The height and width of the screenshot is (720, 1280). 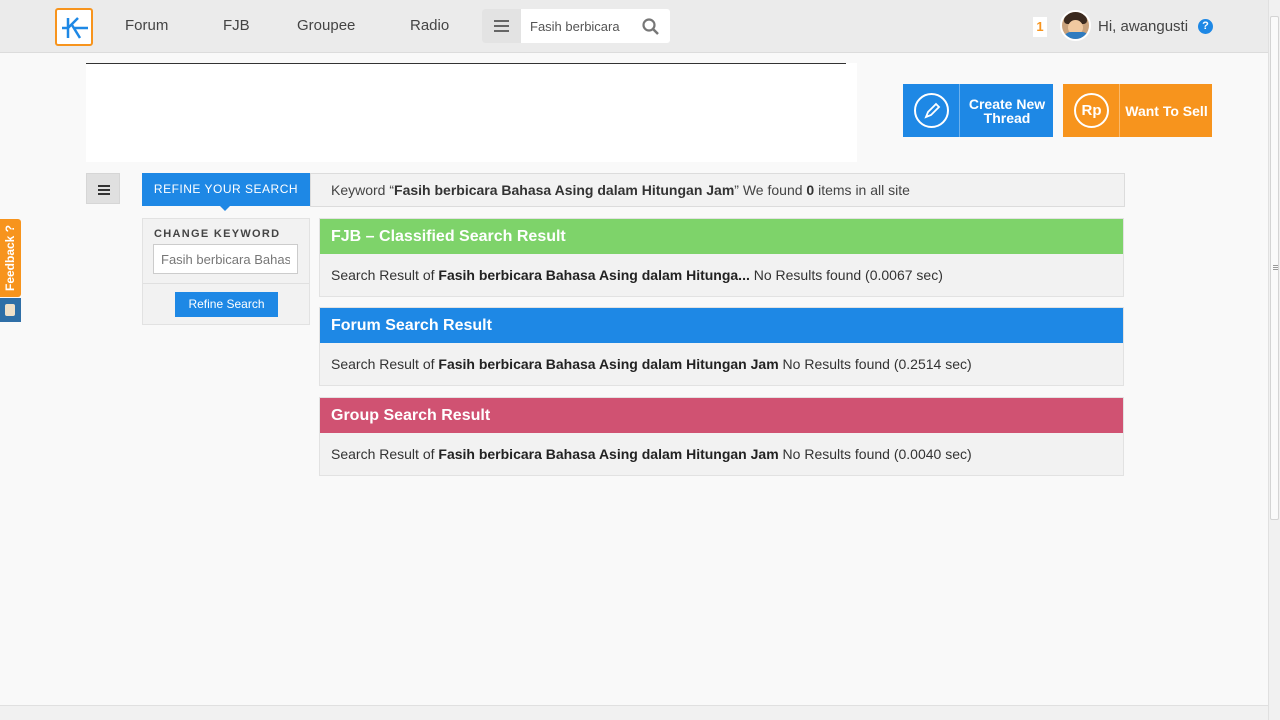 I want to click on kaskus-logo-icon, so click(x=75, y=28).